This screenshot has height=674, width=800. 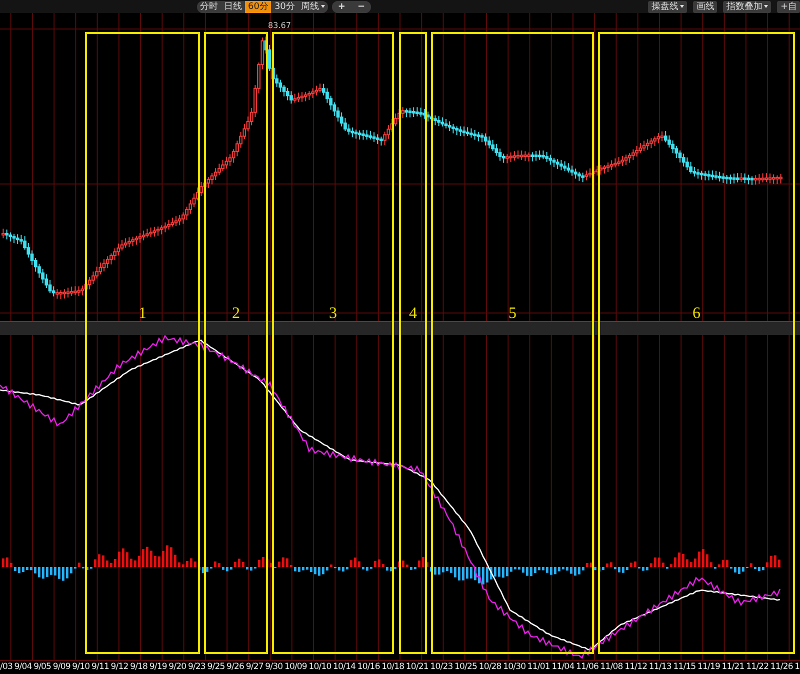 I want to click on date-label: 11/08, so click(x=611, y=667).